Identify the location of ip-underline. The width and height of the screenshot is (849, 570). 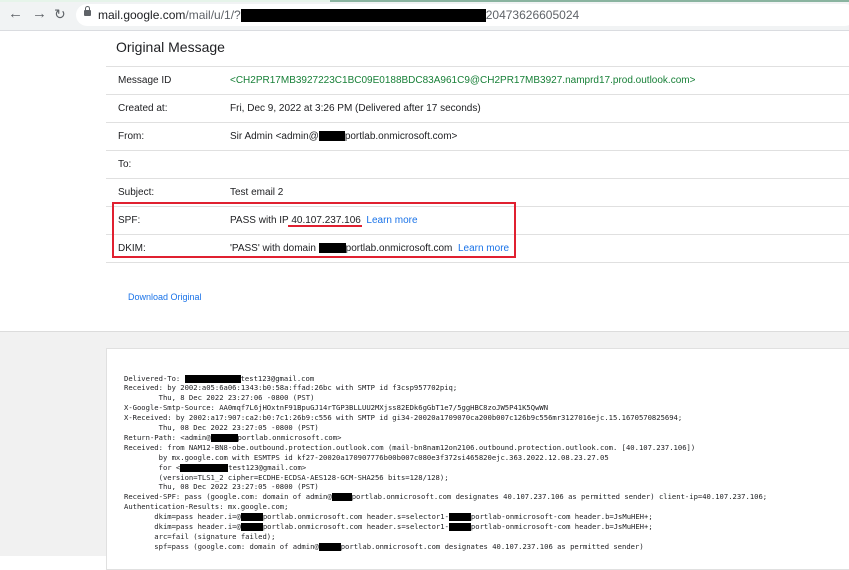
(325, 226).